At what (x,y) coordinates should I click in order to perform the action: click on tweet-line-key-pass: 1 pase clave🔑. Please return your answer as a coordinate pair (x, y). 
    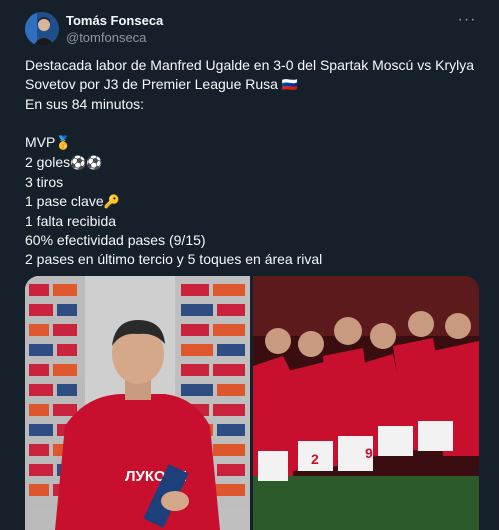
    Looking at the image, I should click on (255, 202).